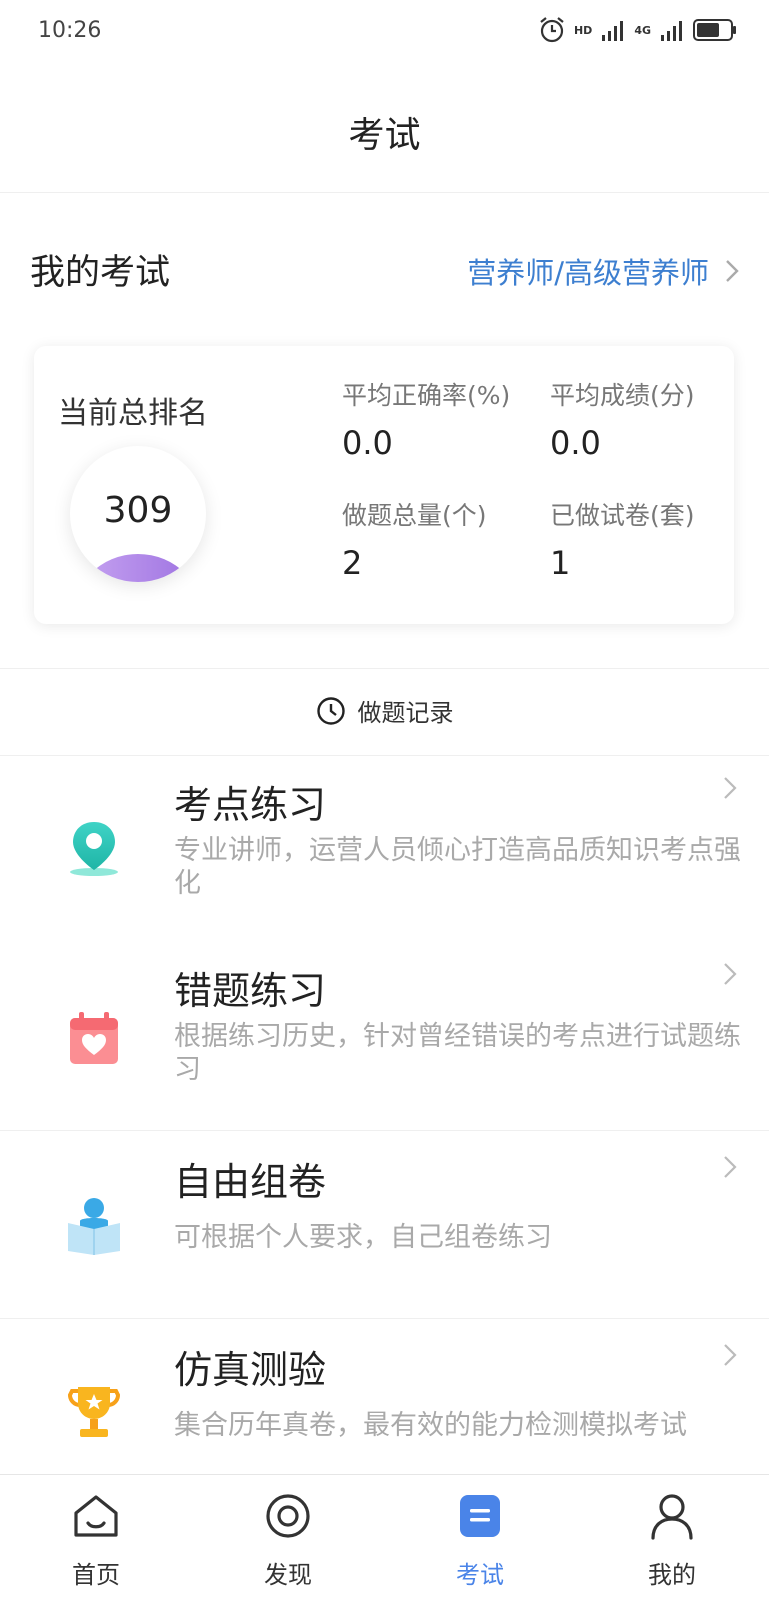 This screenshot has height=1601, width=769. I want to click on alarm-icon, so click(552, 30).